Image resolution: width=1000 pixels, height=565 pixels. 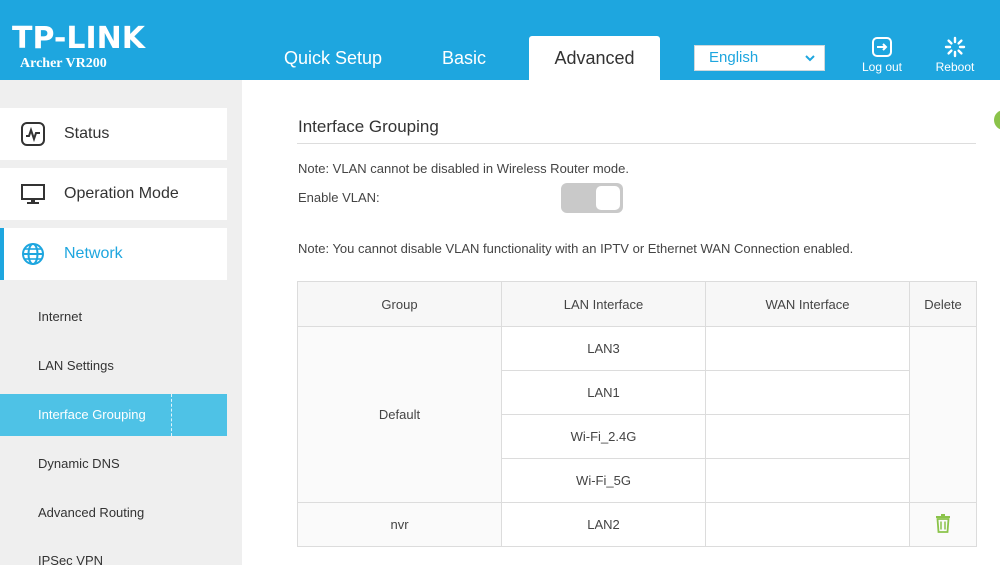 What do you see at coordinates (734, 57) in the screenshot?
I see `language-value: English` at bounding box center [734, 57].